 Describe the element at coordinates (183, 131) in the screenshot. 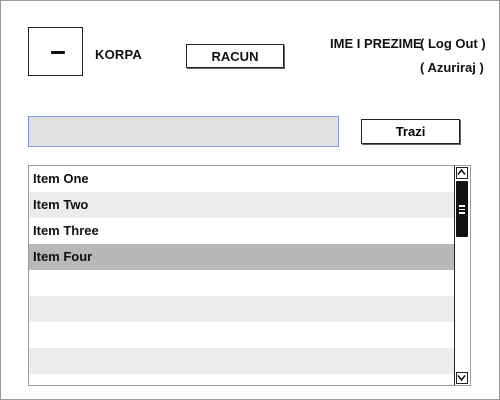

I see `search-input` at that location.